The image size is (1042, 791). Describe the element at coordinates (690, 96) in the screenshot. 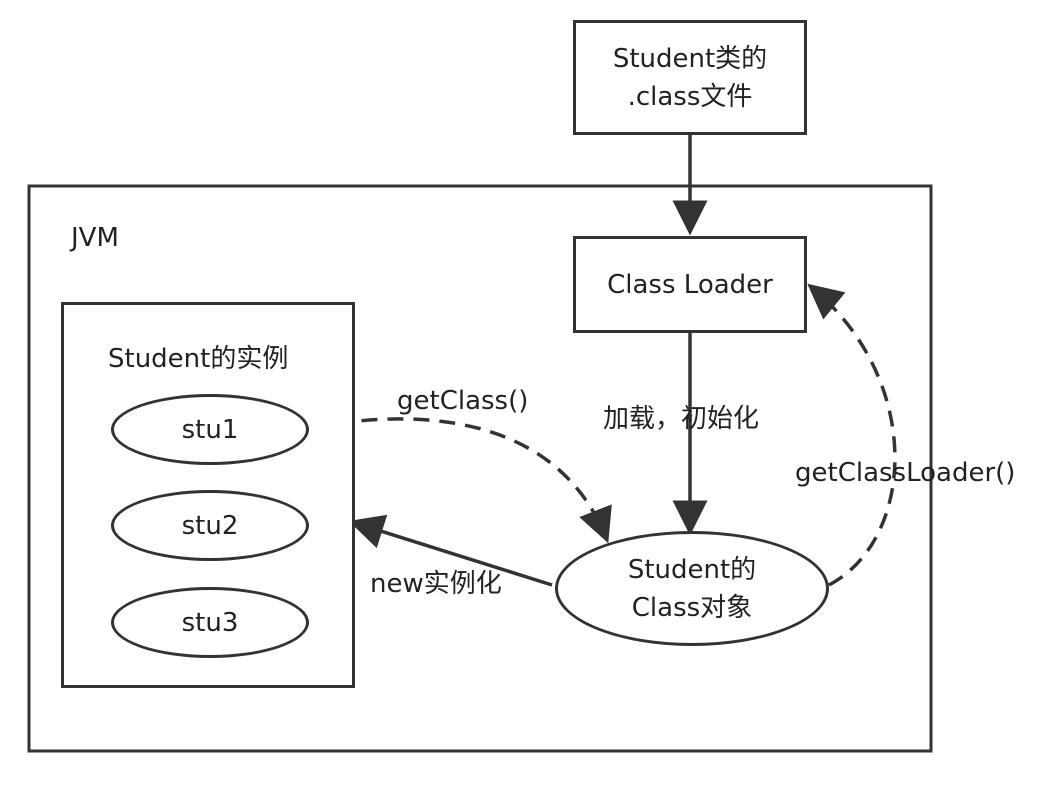

I see `class-file-line-2: .class文件` at that location.